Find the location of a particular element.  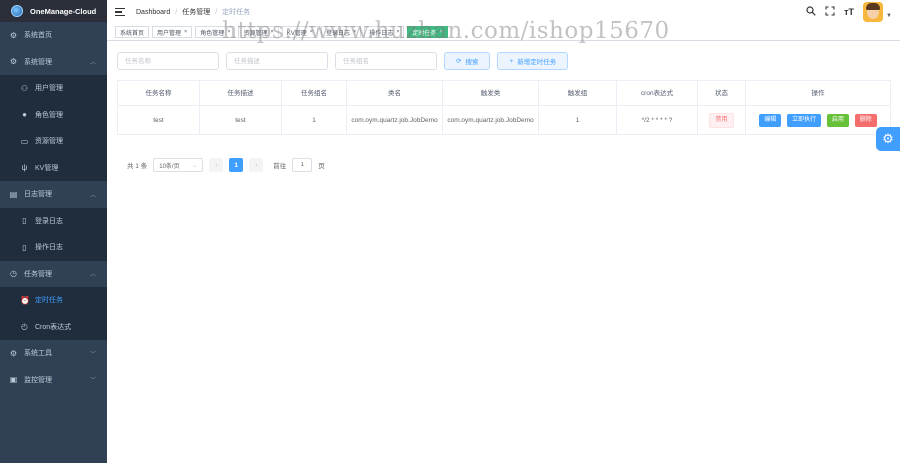

submenu-system: ⚇ 用户管理 ● 角色管理 ▭ 资源管理 ψ KV管理 is located at coordinates (53, 128).